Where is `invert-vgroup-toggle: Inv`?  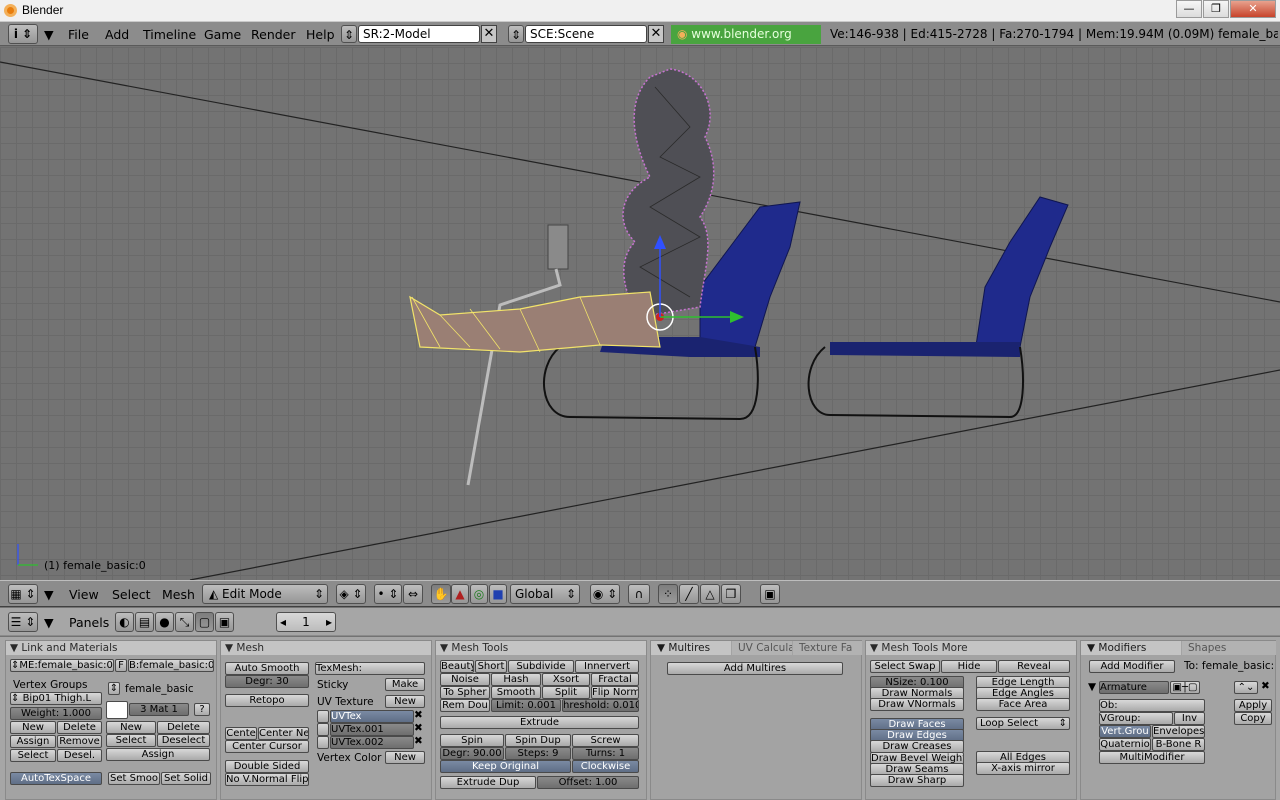 invert-vgroup-toggle: Inv is located at coordinates (1189, 718).